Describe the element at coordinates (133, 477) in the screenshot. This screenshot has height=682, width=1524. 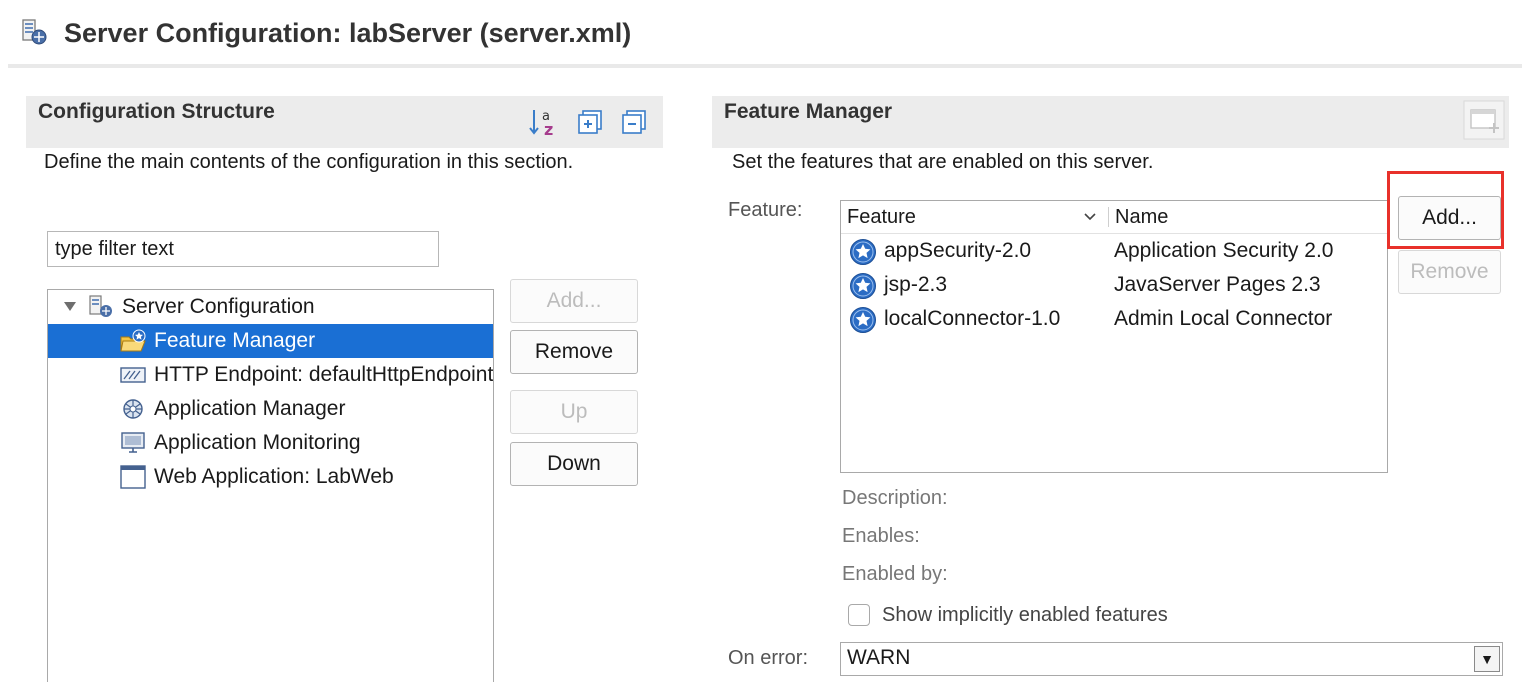
I see `web-application-icon` at that location.